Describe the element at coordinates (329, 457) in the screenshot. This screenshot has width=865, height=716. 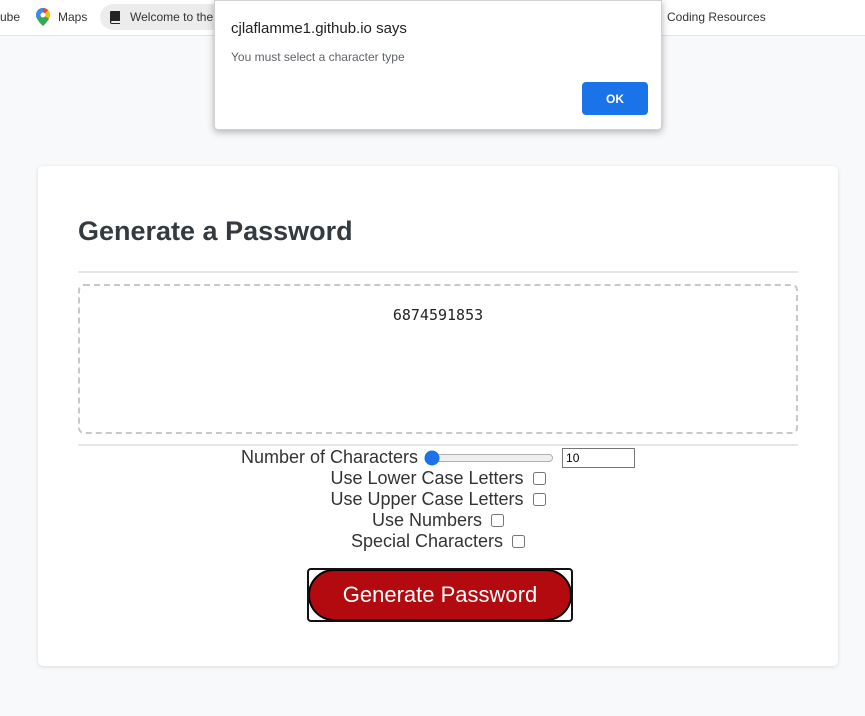
I see `length-label: Number of Characters` at that location.